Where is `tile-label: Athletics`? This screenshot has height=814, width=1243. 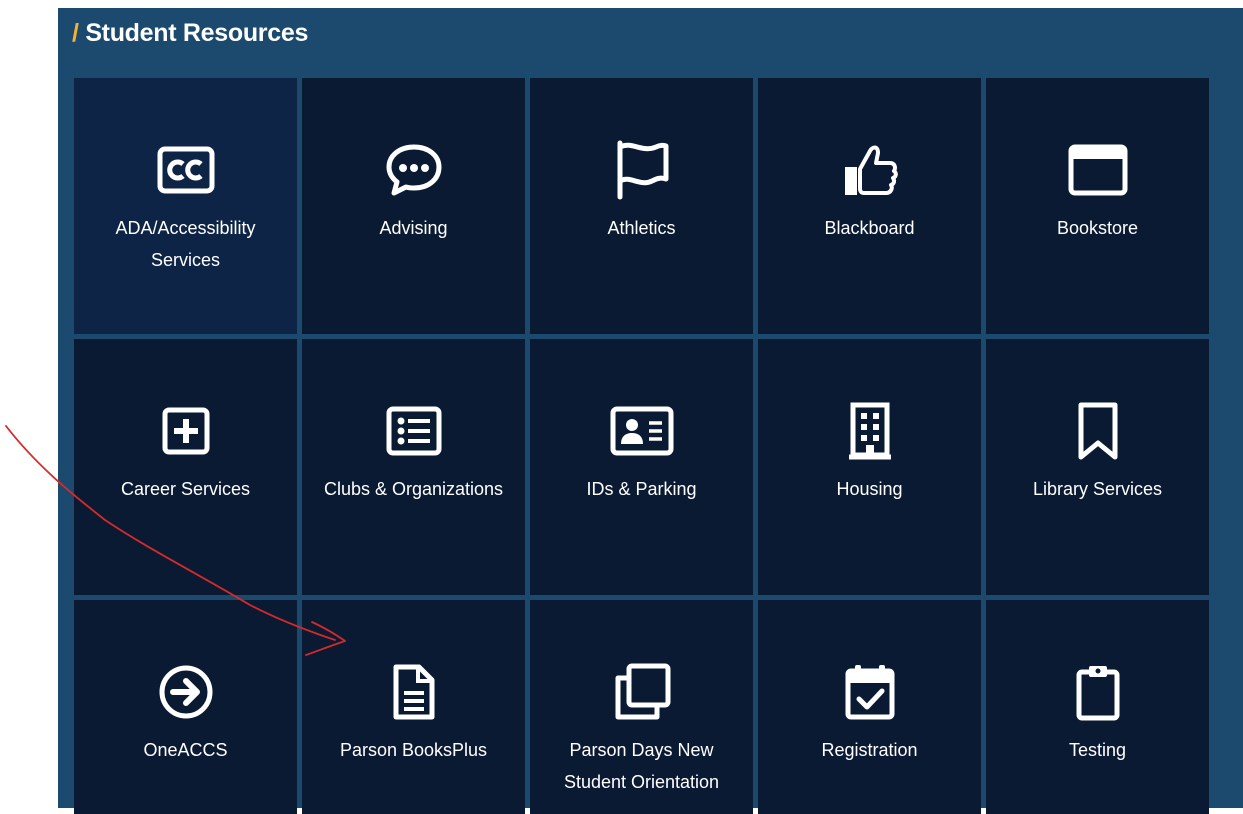
tile-label: Athletics is located at coordinates (641, 228).